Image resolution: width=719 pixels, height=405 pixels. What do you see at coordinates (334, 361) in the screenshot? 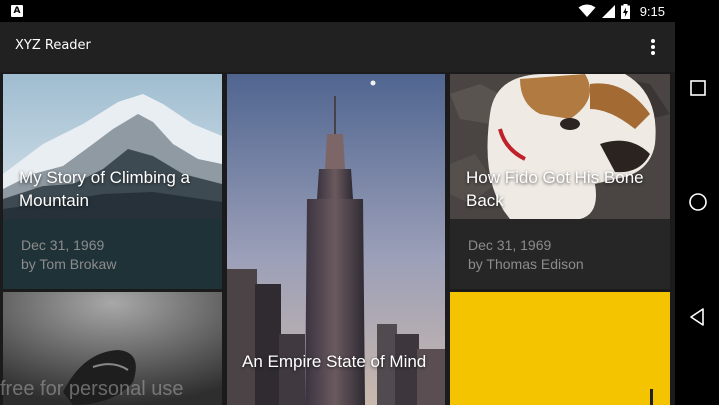
I see `article-title: An Empire State of Mind` at bounding box center [334, 361].